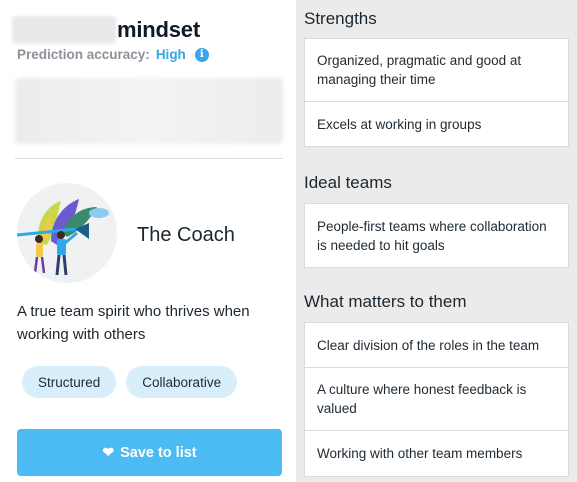  What do you see at coordinates (83, 54) in the screenshot?
I see `accuracy-label: Prediction accuracy:` at bounding box center [83, 54].